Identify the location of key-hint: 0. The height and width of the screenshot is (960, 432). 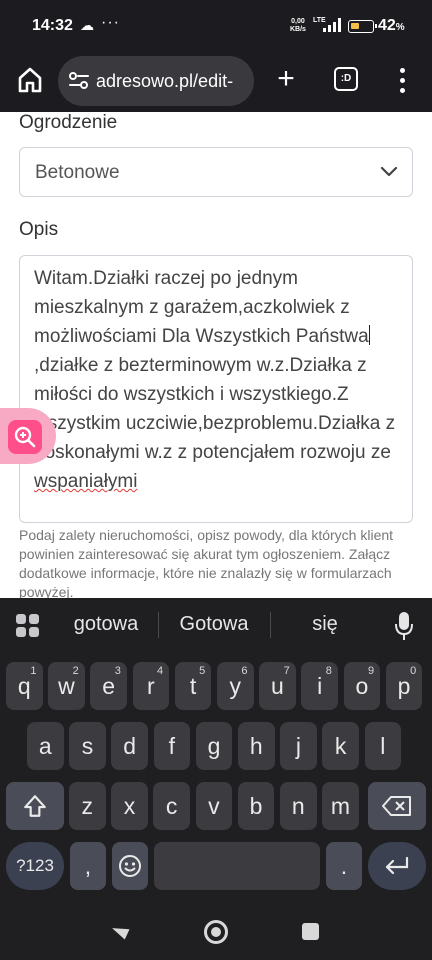
(413, 671).